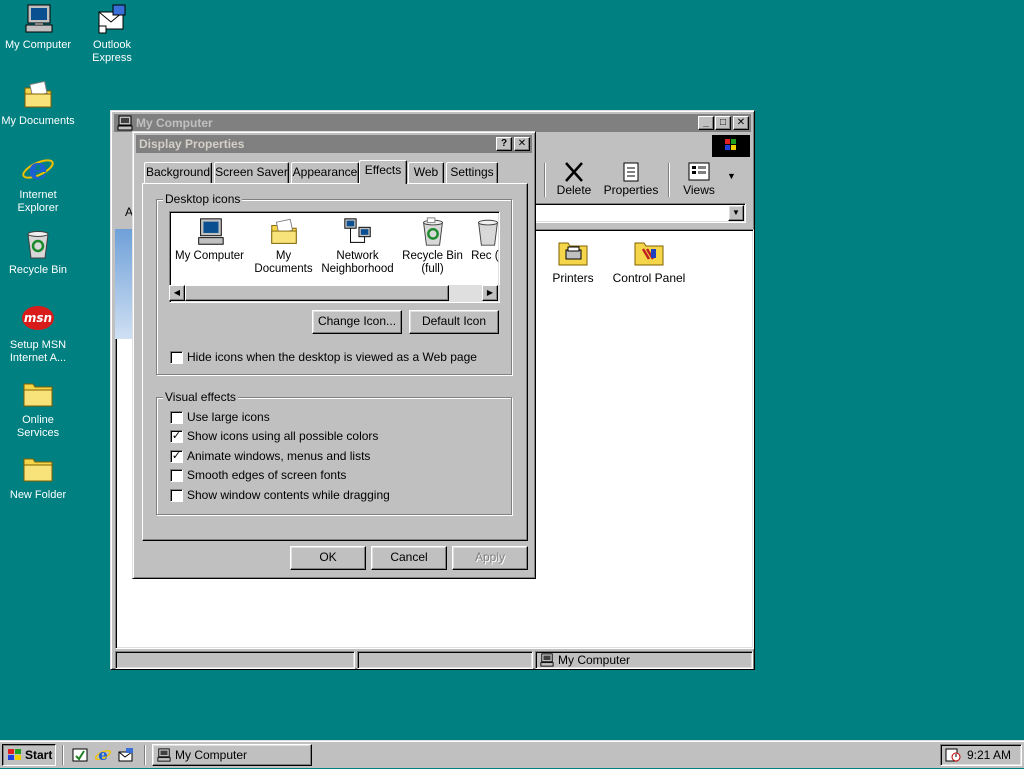 This screenshot has height=769, width=1024. What do you see at coordinates (192, 144) in the screenshot?
I see `dialog-title: Display Properties` at bounding box center [192, 144].